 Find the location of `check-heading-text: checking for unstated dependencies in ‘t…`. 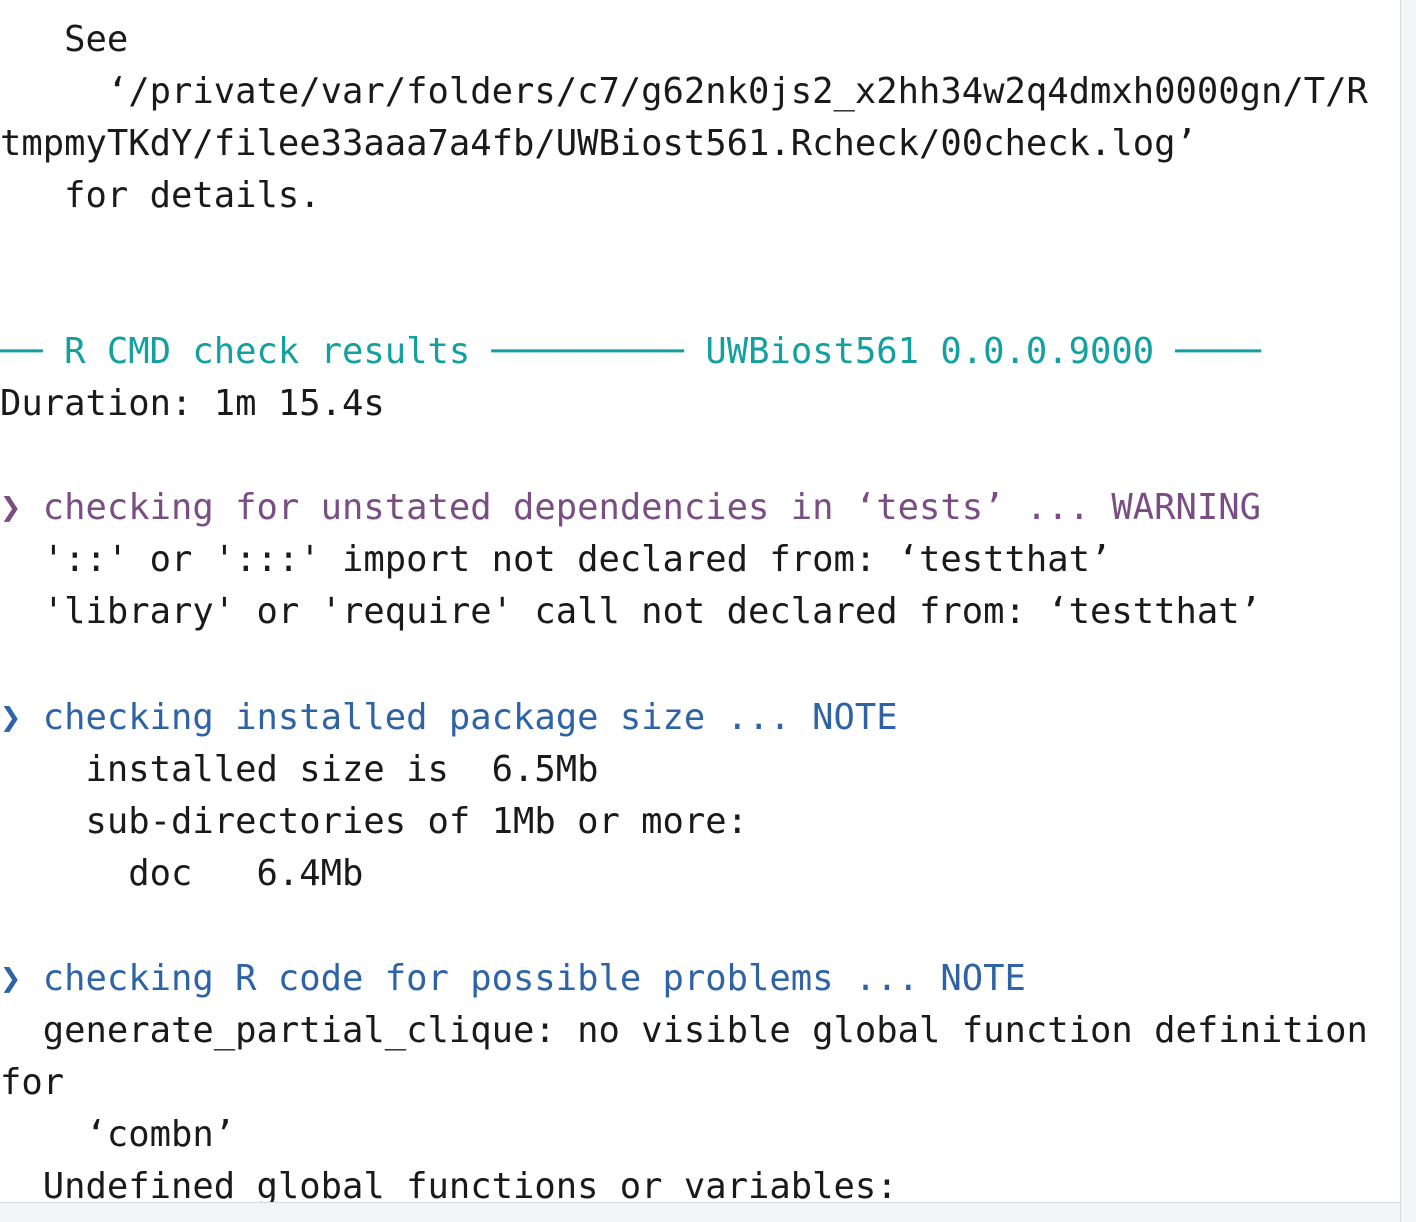

check-heading-text: checking for unstated dependencies in ‘t… is located at coordinates (641, 507).